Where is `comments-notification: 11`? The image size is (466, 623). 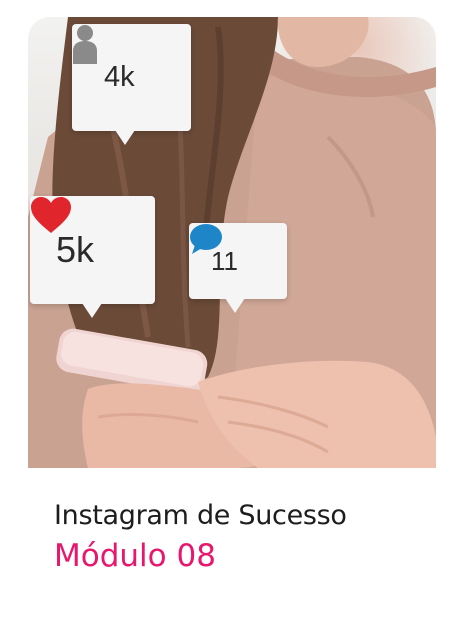 comments-notification: 11 is located at coordinates (238, 268).